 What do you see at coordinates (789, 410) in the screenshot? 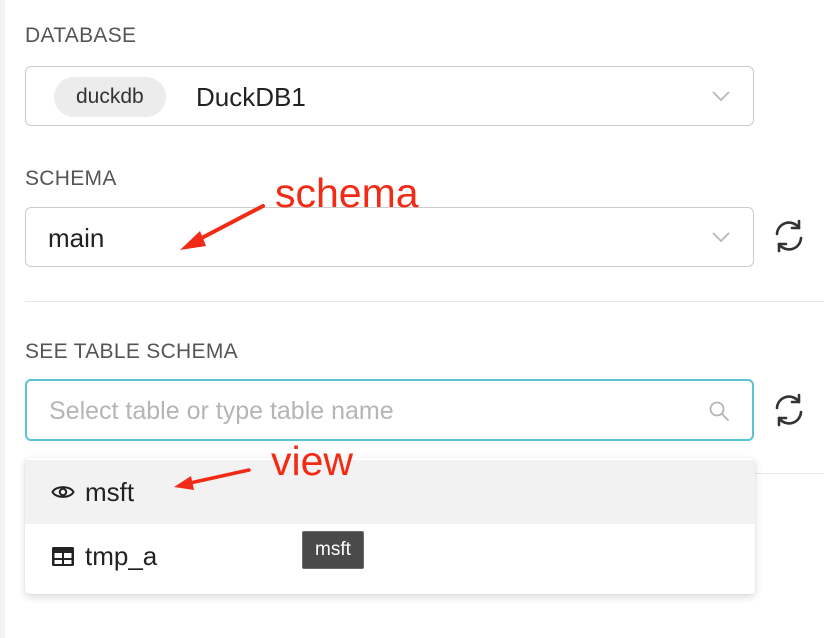
I see `table-refresh-icon` at bounding box center [789, 410].